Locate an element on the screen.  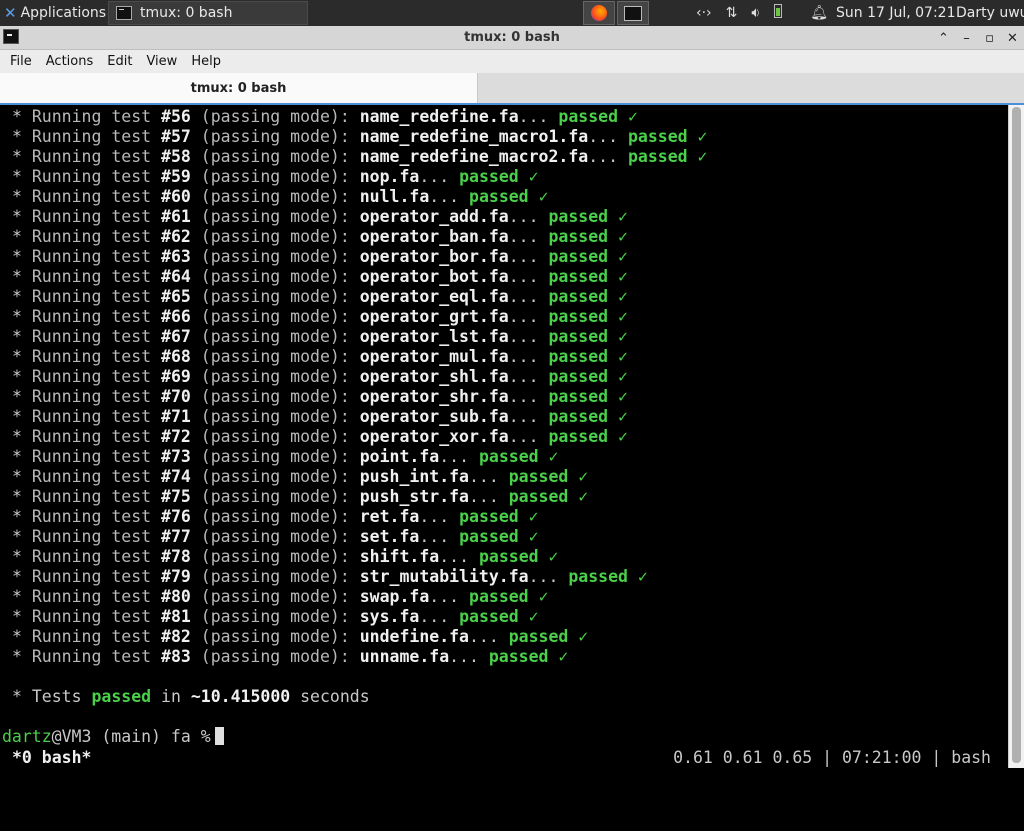
menu-view: View is located at coordinates (156, 61).